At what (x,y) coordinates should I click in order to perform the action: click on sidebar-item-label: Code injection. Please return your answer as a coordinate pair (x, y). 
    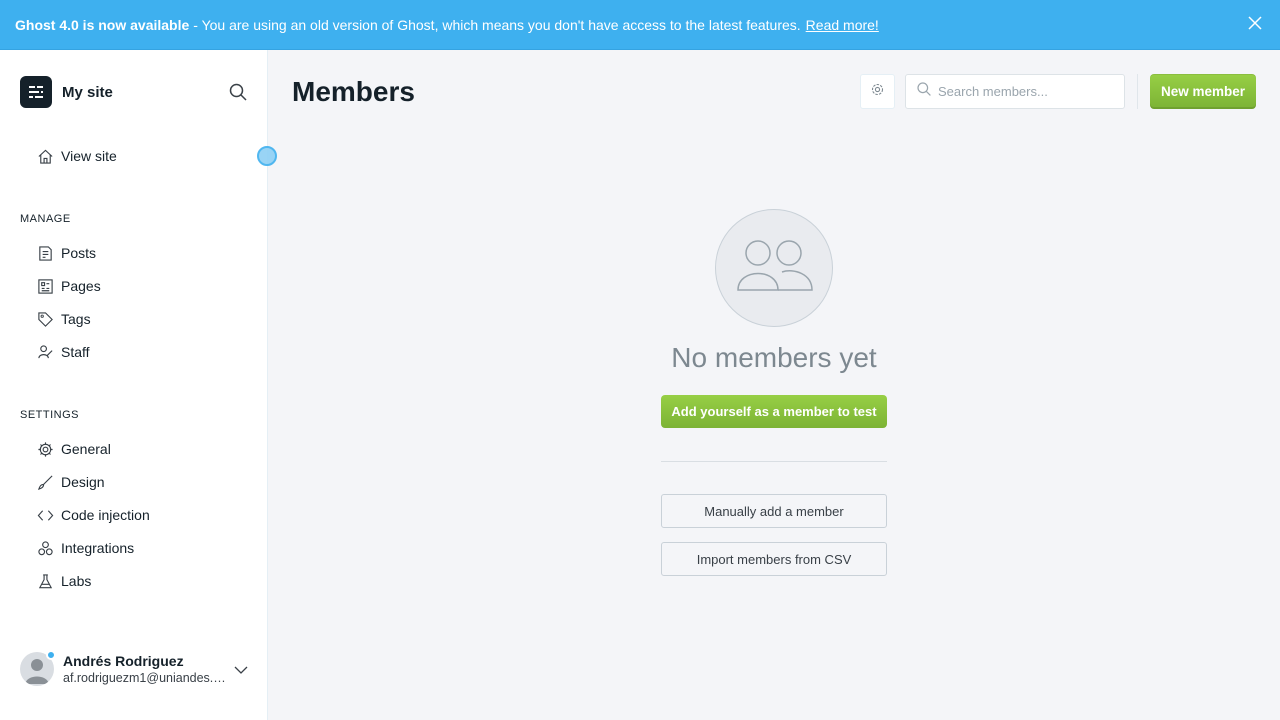
    Looking at the image, I should click on (105, 515).